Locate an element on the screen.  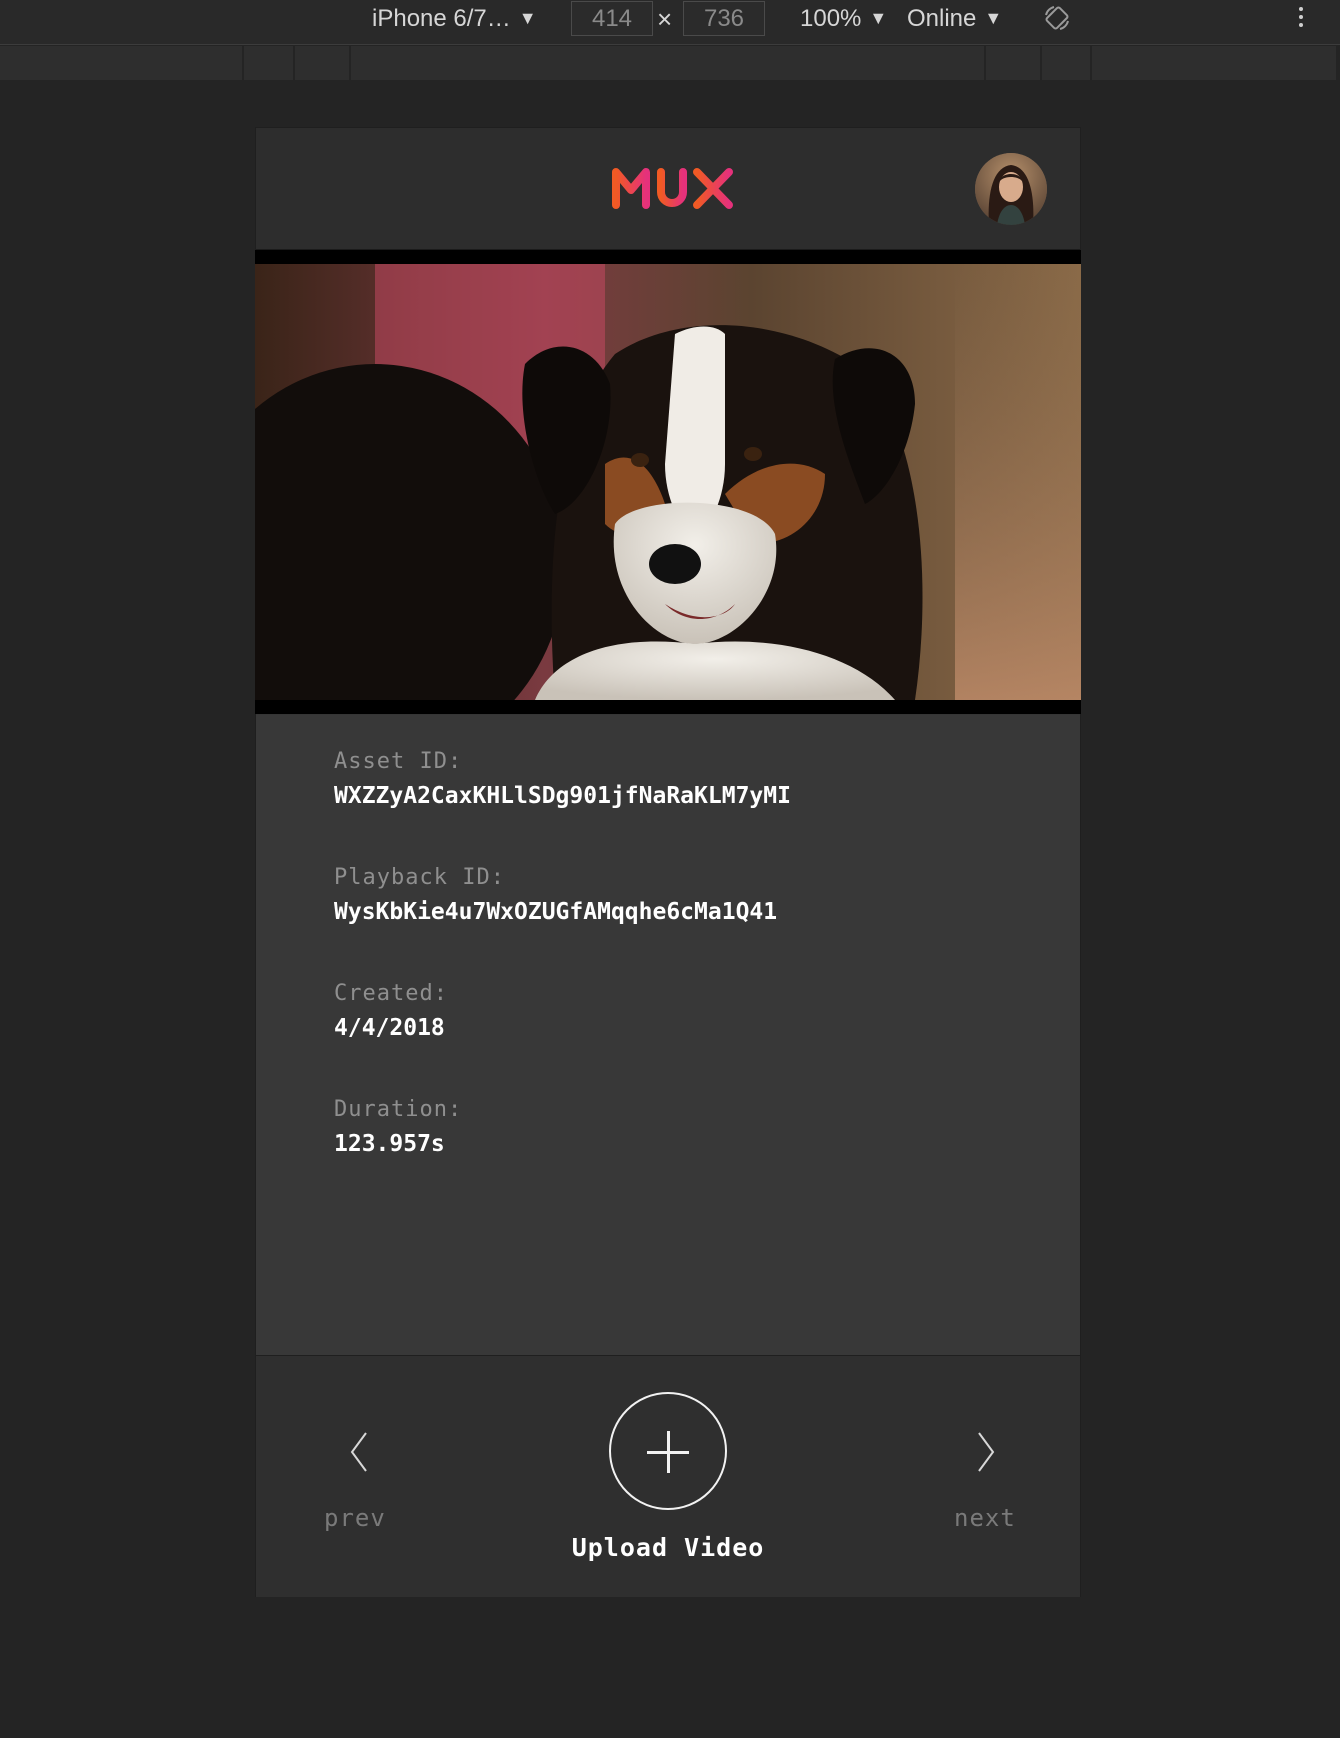
created-value: 4/4/2018 is located at coordinates (389, 1028).